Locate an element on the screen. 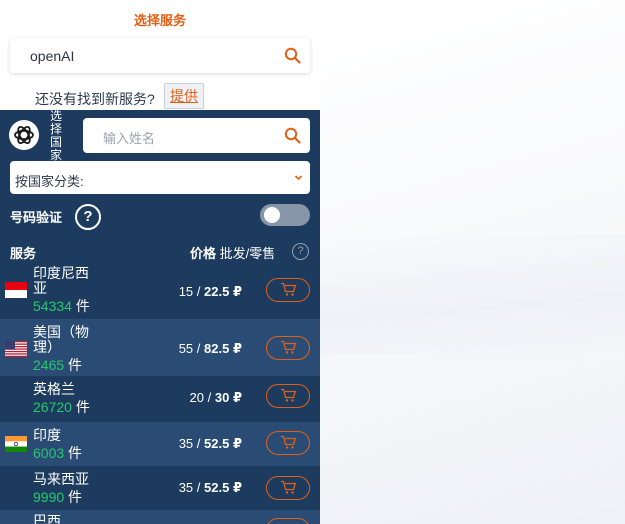 This screenshot has width=625, height=524. country-row: 马来西亚 9990 件 35 / 52.5 ₽ is located at coordinates (160, 488).